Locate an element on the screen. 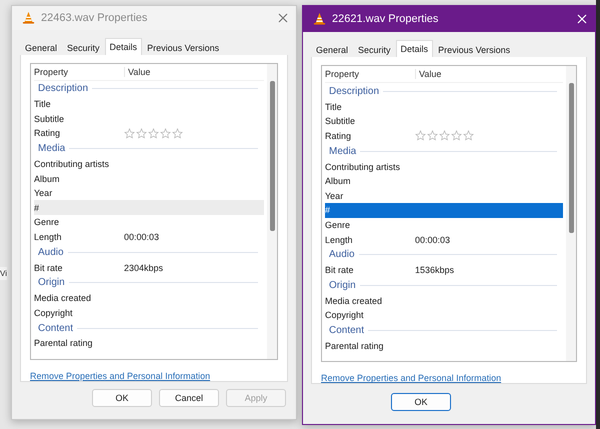 This screenshot has width=600, height=429. property-value: 1536kbps is located at coordinates (434, 270).